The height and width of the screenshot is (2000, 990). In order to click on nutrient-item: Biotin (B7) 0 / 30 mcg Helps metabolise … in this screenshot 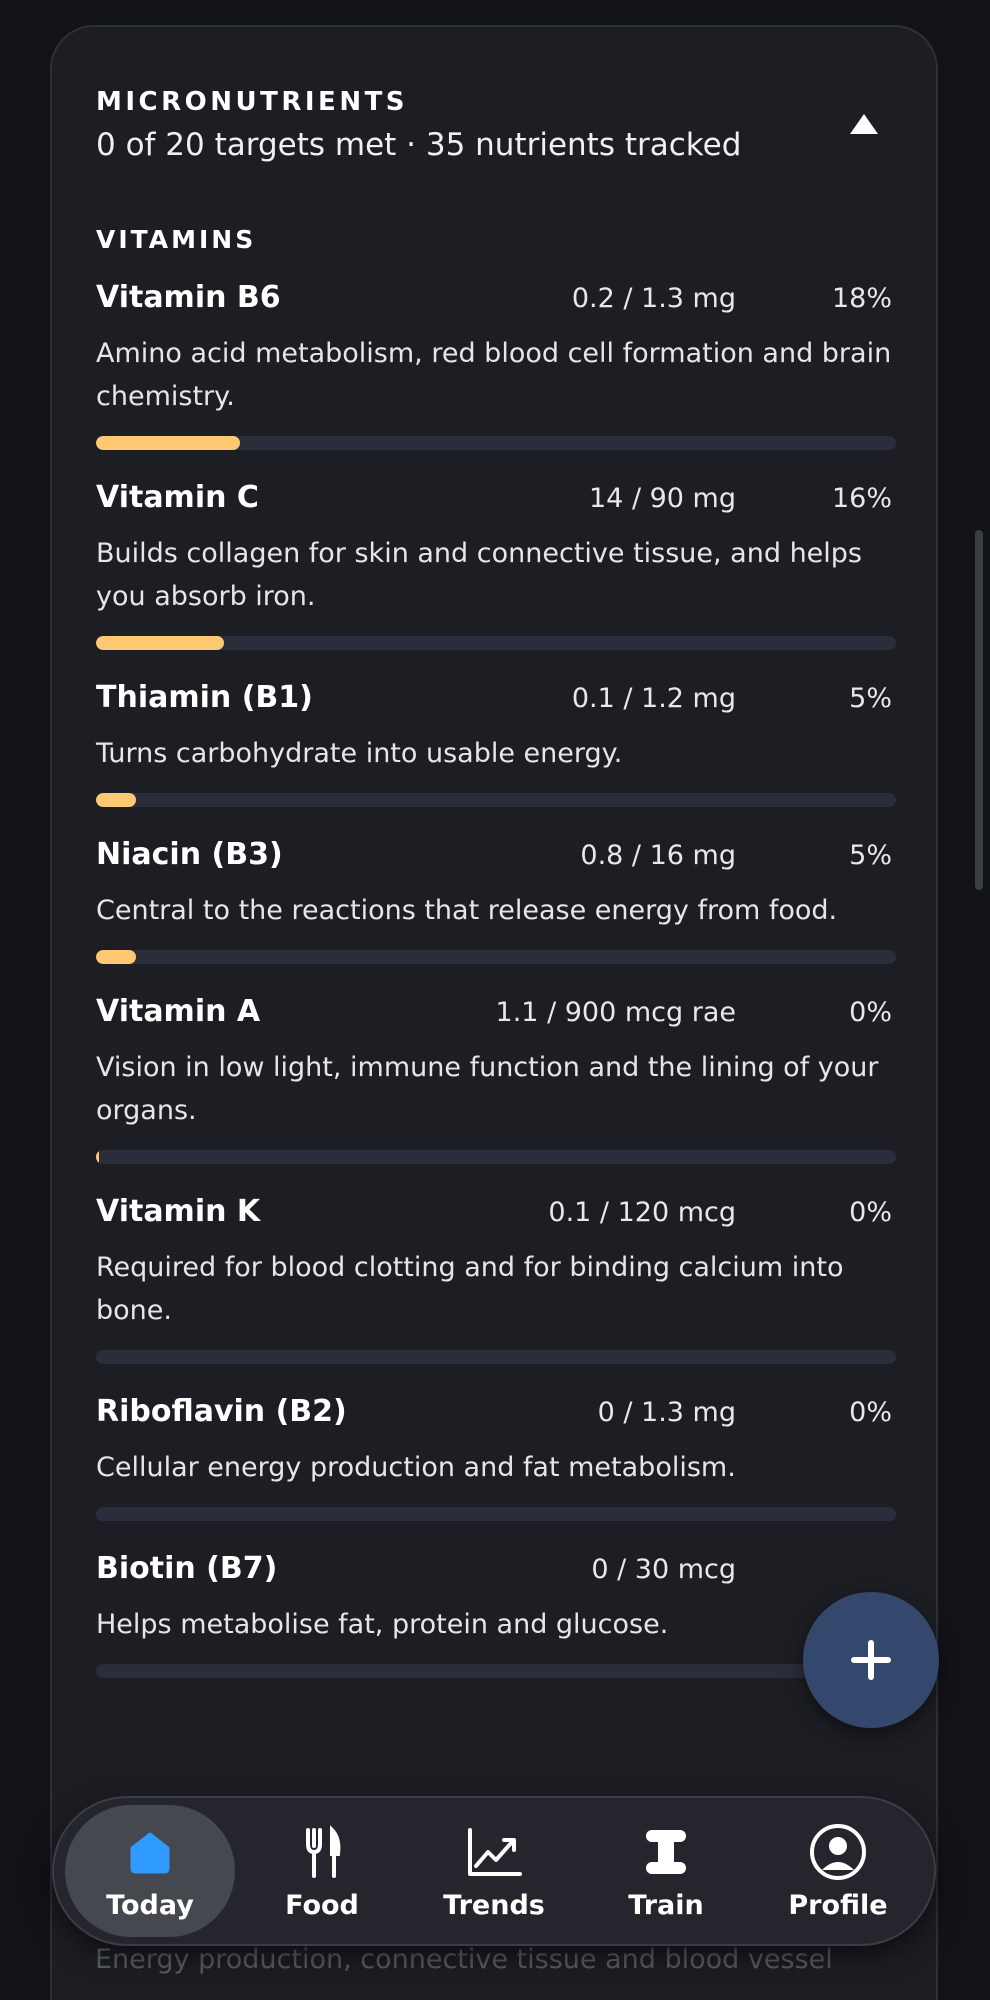, I will do `click(496, 1614)`.